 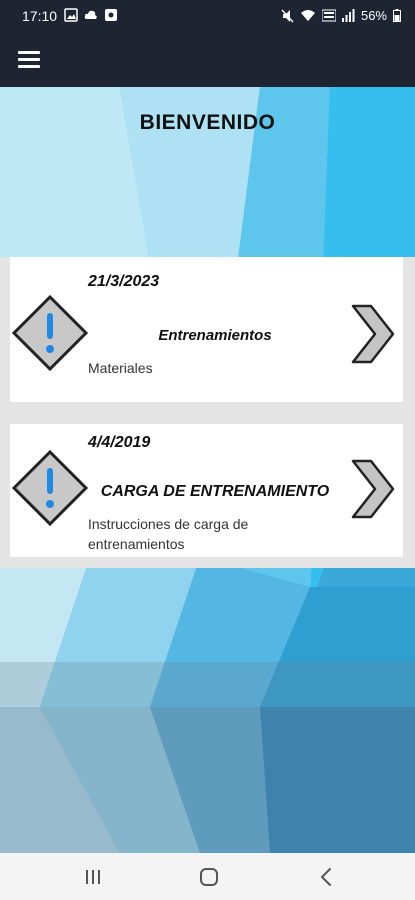 I want to click on signal-icon, so click(x=348, y=15).